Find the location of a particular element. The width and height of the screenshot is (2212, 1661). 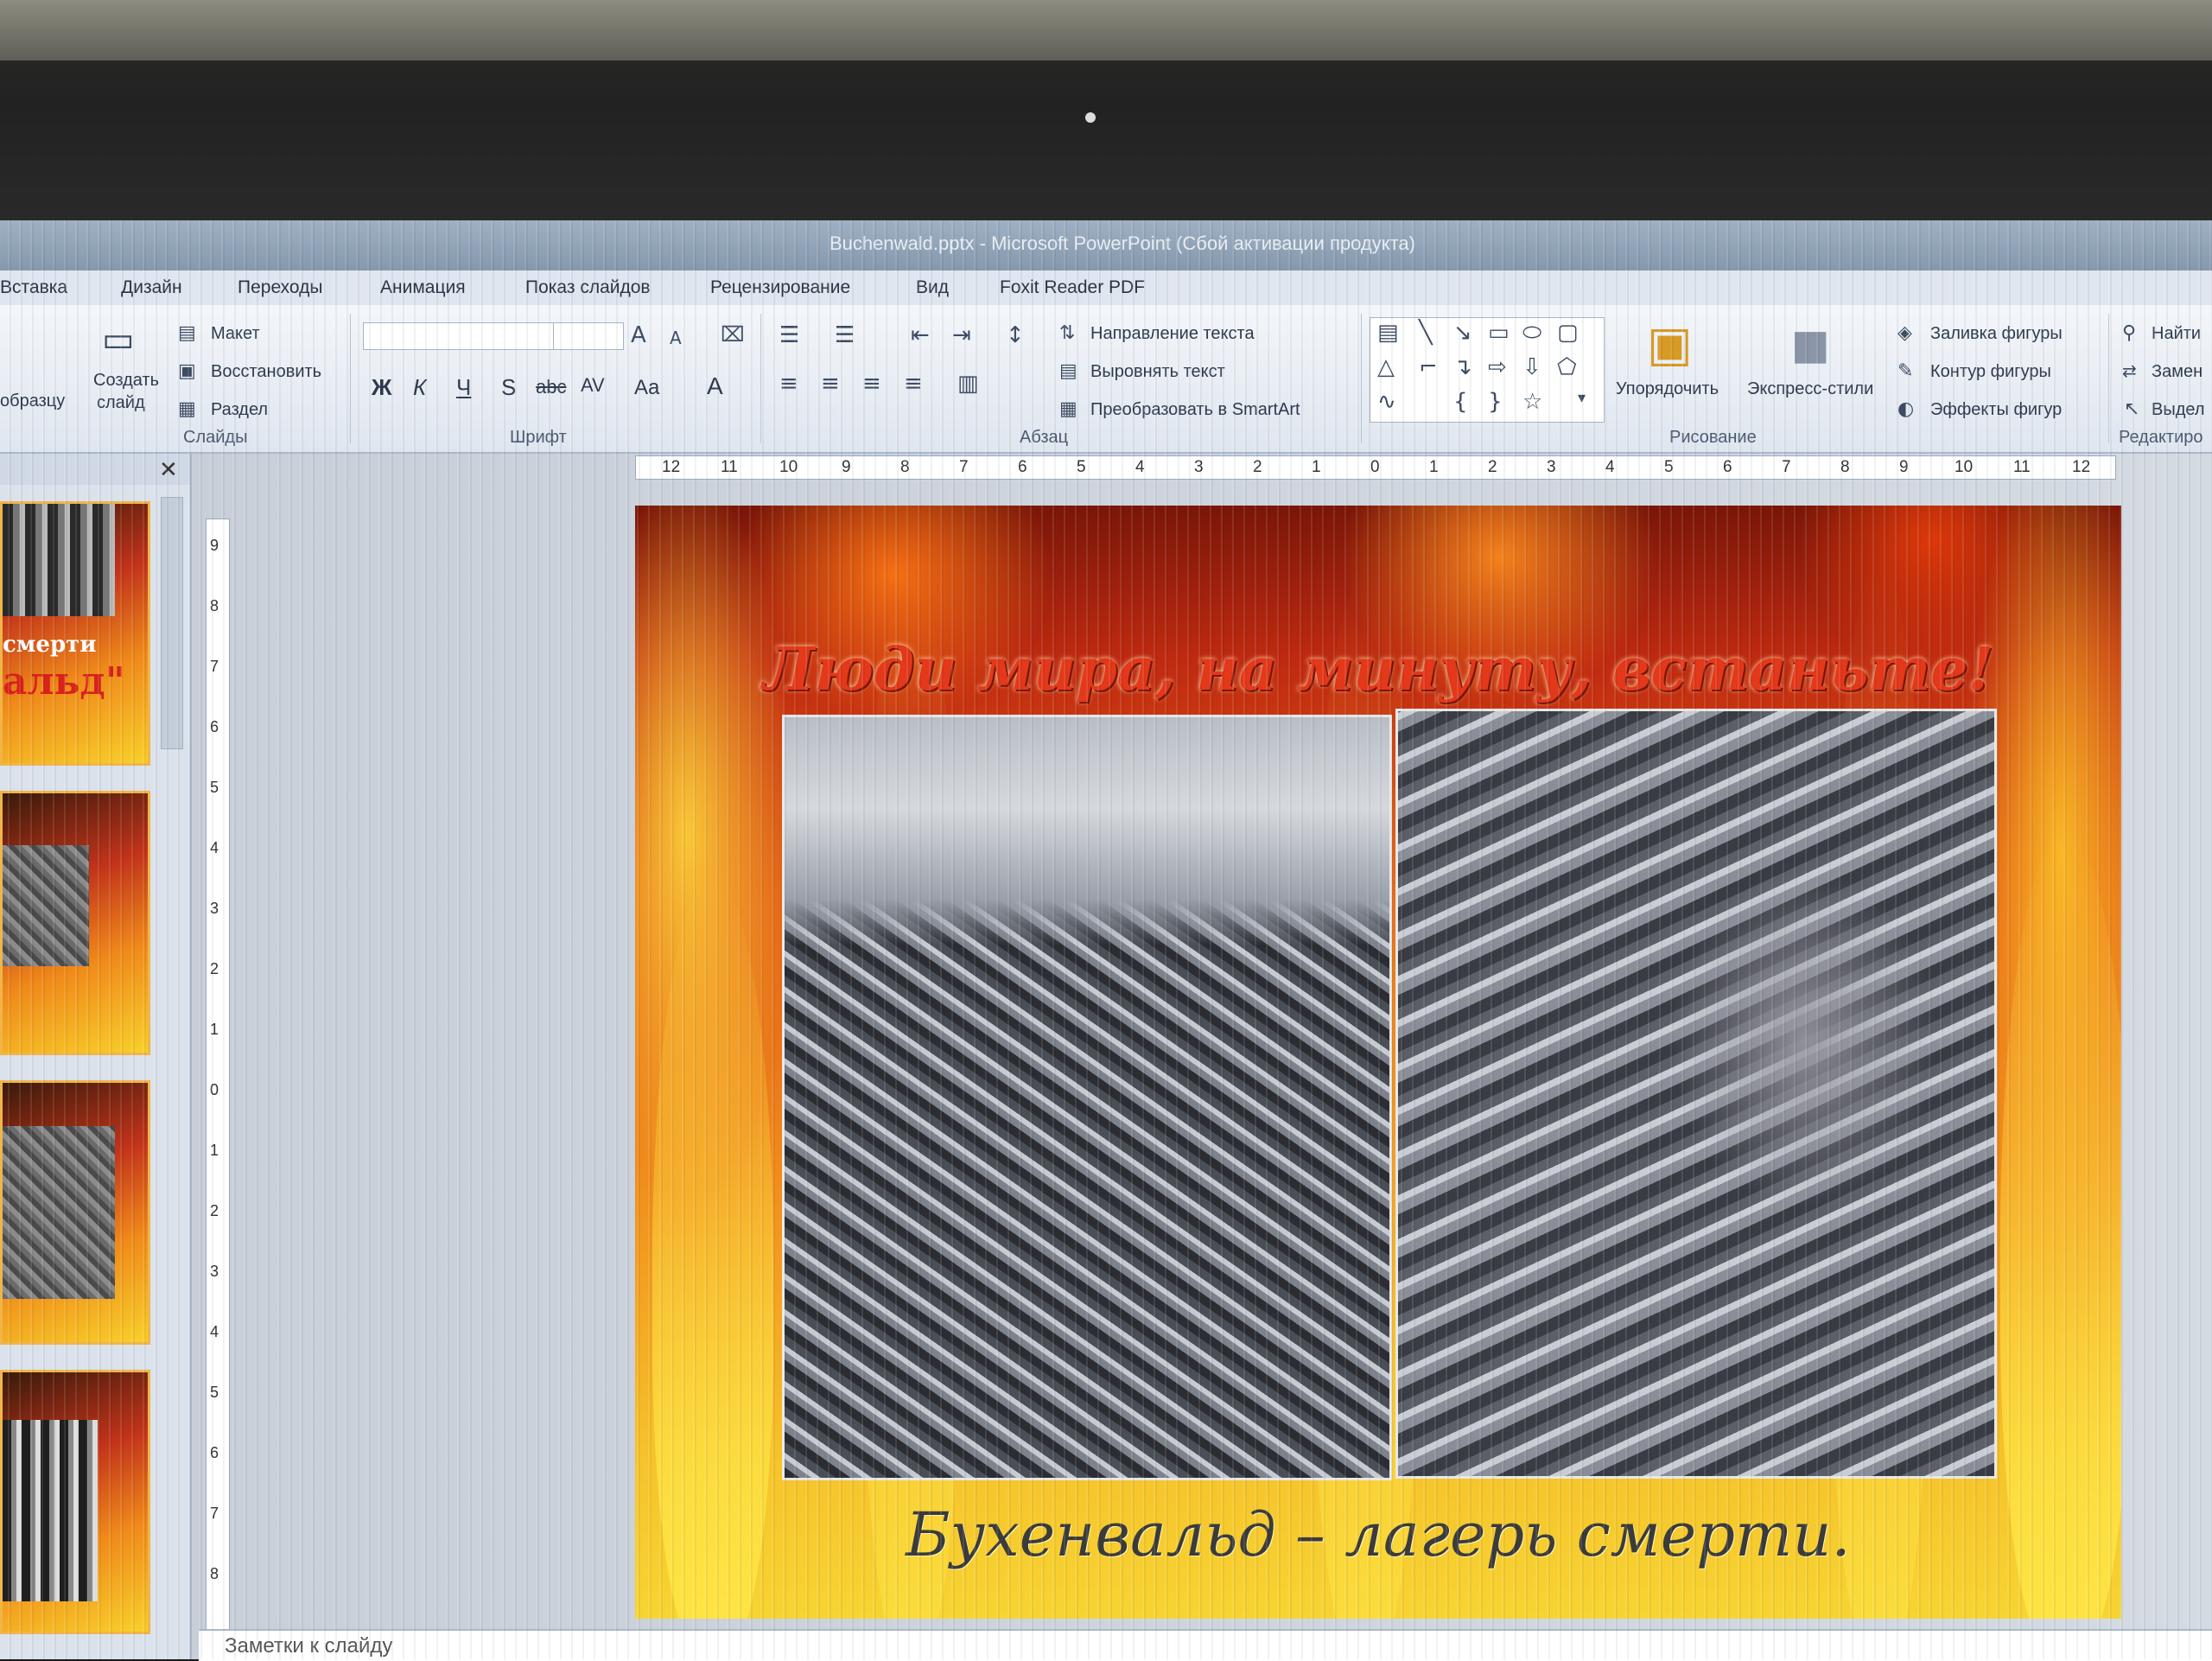

strikethrough-button: abc is located at coordinates (551, 387).